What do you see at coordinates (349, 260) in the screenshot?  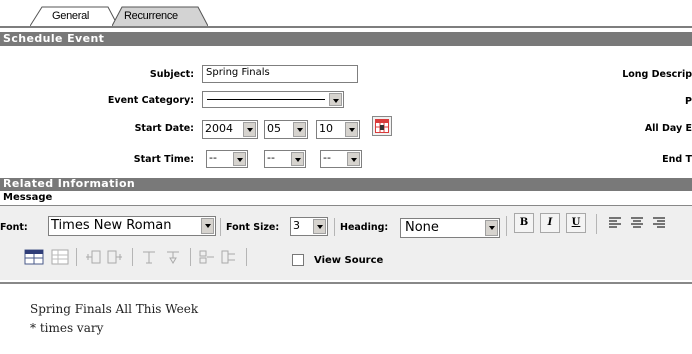 I see `view-source-label: View Source` at bounding box center [349, 260].